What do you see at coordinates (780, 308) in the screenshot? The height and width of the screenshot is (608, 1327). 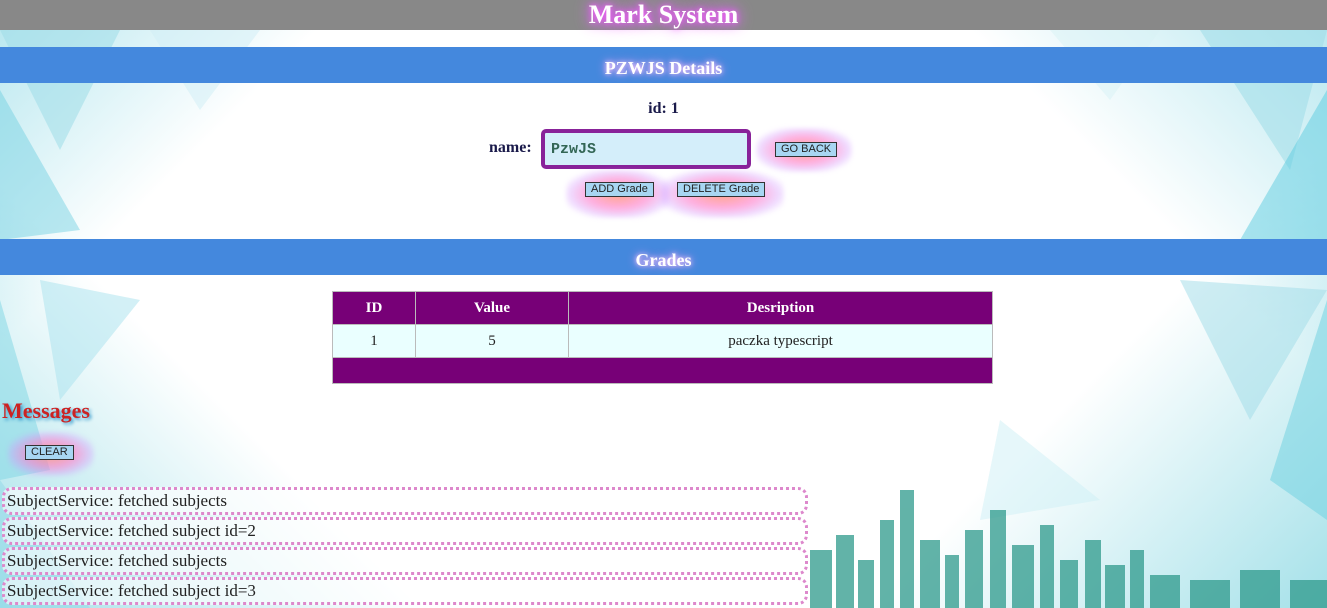 I see `column-header-description: Desription` at bounding box center [780, 308].